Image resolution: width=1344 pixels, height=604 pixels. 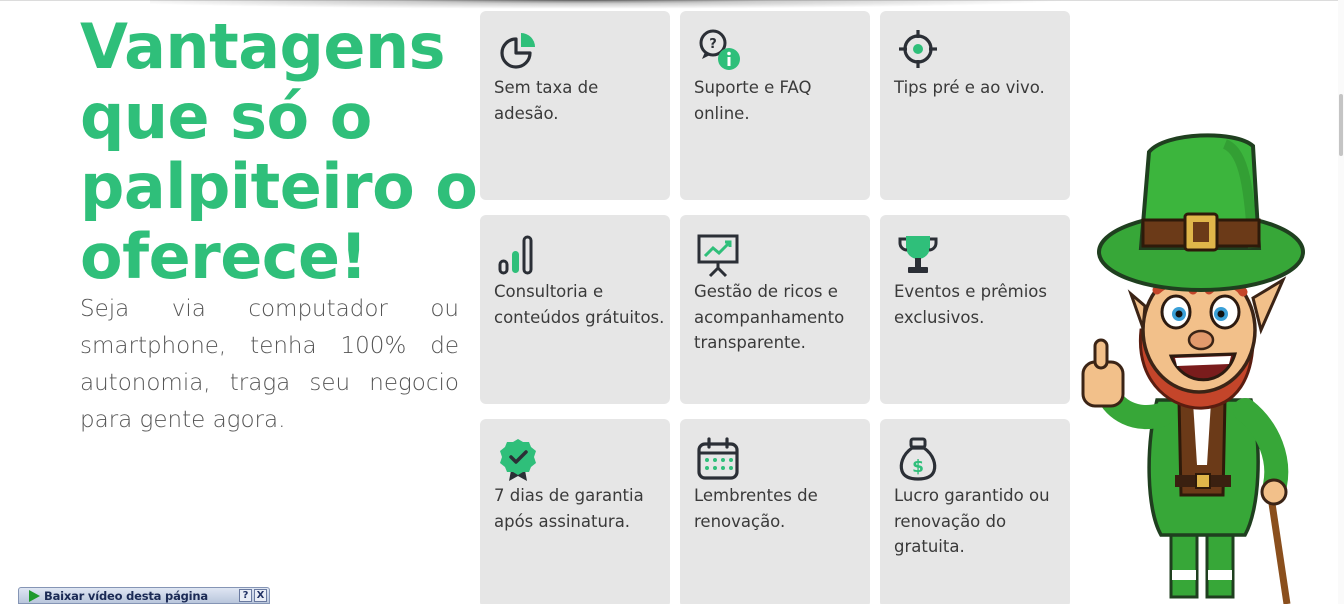 What do you see at coordinates (753, 100) in the screenshot?
I see `card-label: Suporte e FAQ online.` at bounding box center [753, 100].